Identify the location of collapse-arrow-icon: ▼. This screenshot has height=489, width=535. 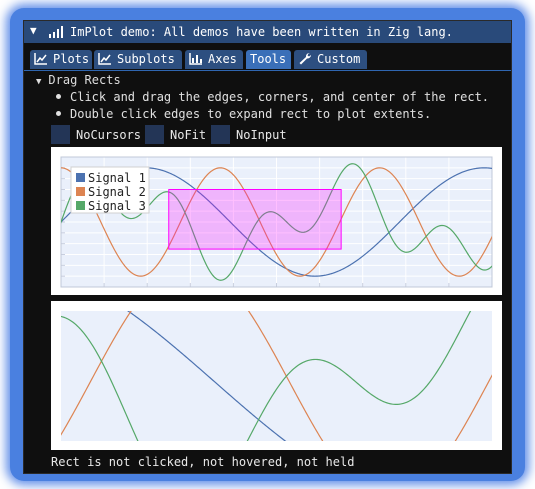
(33, 30).